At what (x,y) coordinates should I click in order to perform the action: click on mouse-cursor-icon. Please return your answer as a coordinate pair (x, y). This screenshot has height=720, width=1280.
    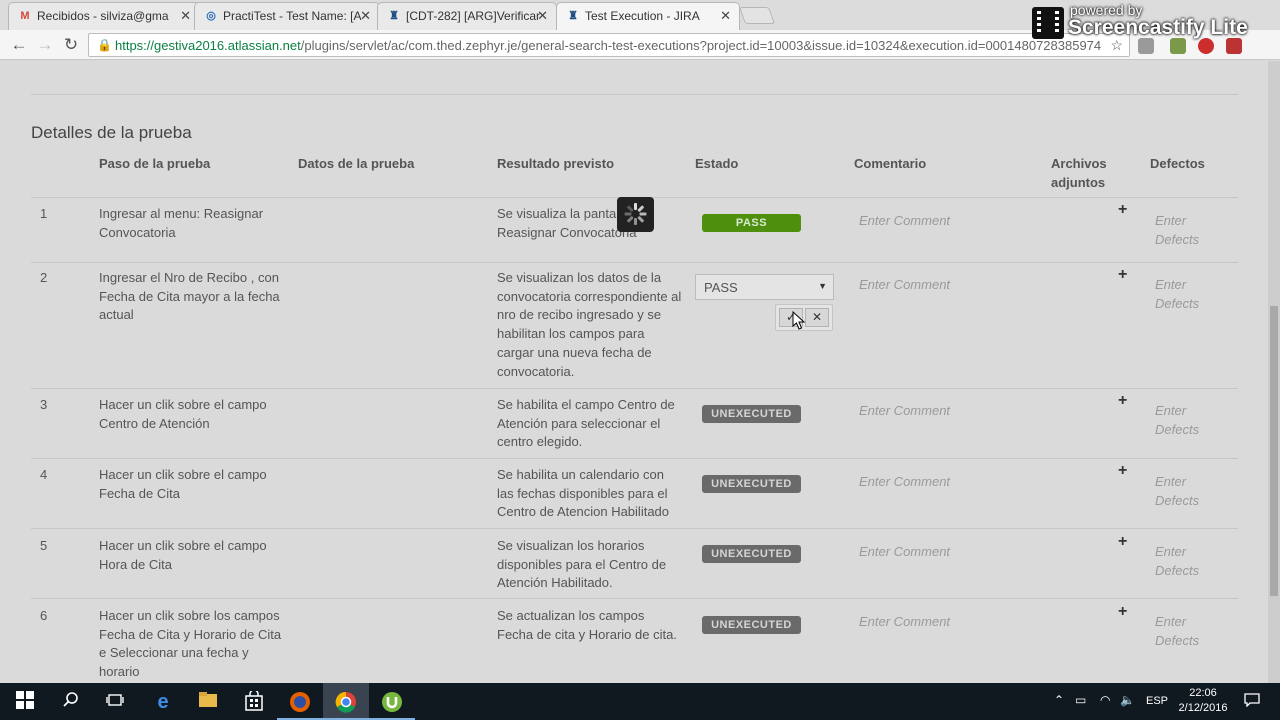
    Looking at the image, I should click on (799, 320).